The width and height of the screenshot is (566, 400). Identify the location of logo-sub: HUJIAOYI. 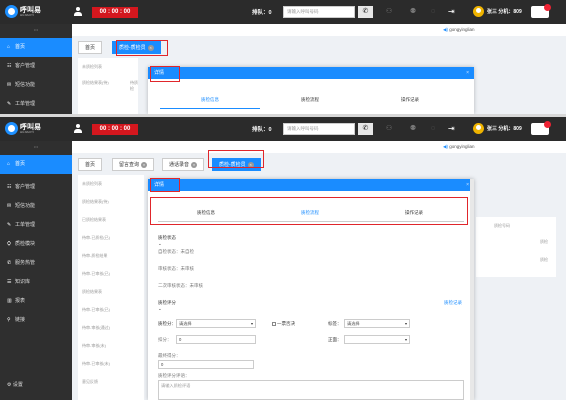
(27, 132).